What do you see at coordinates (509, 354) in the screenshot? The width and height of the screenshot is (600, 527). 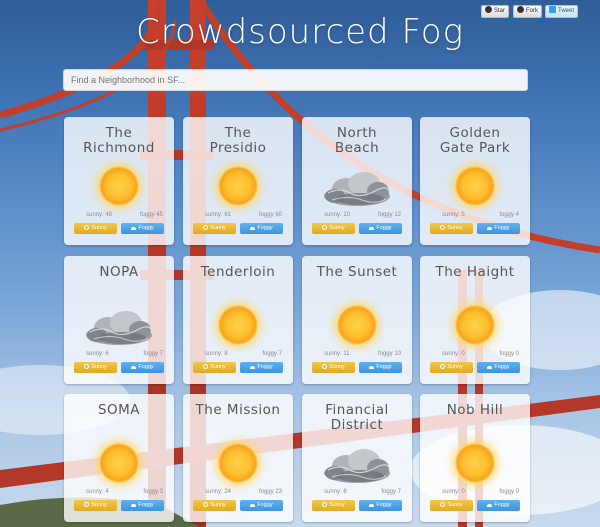 I see `foggy-count: foggy 0` at bounding box center [509, 354].